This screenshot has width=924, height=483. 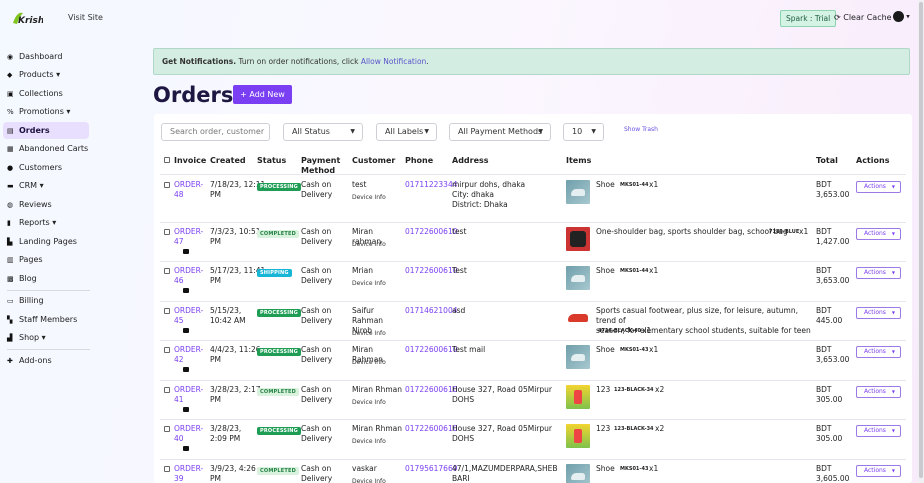 What do you see at coordinates (47, 149) in the screenshot?
I see `sidebar-item-abandoned-carts: ▦ Abandoned Carts` at bounding box center [47, 149].